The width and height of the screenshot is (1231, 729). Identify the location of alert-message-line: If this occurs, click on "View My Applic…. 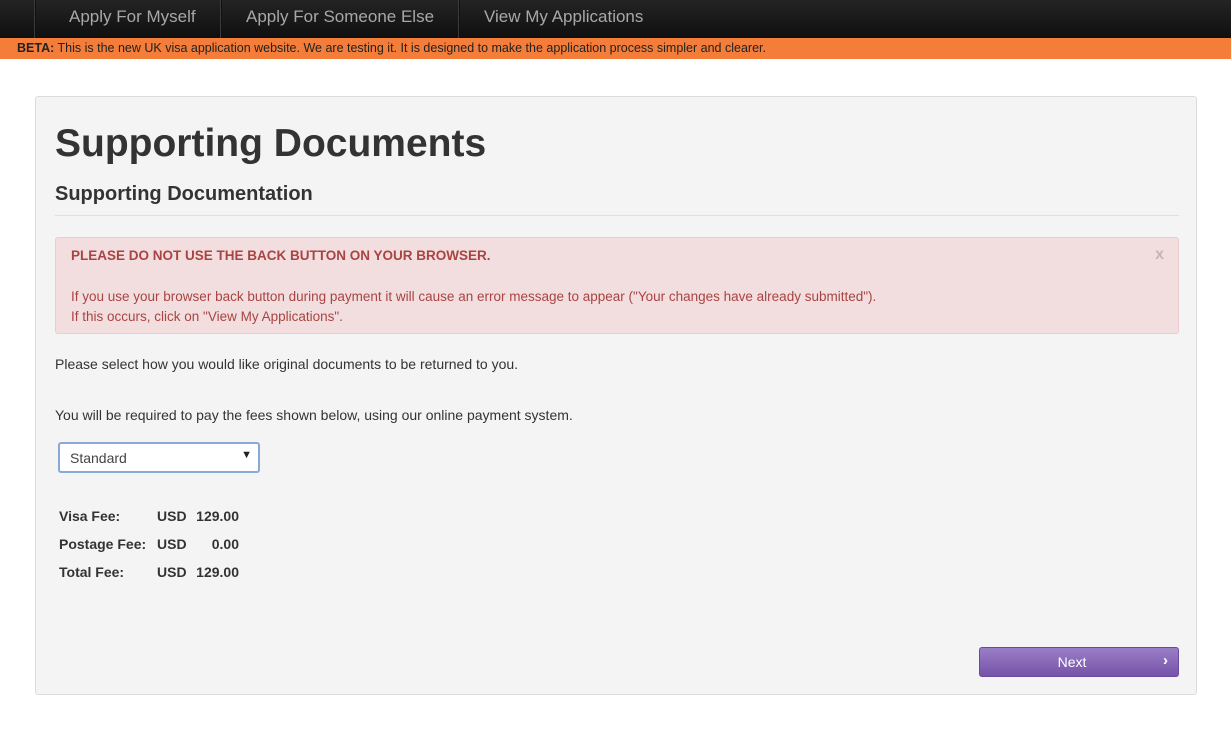
(207, 316).